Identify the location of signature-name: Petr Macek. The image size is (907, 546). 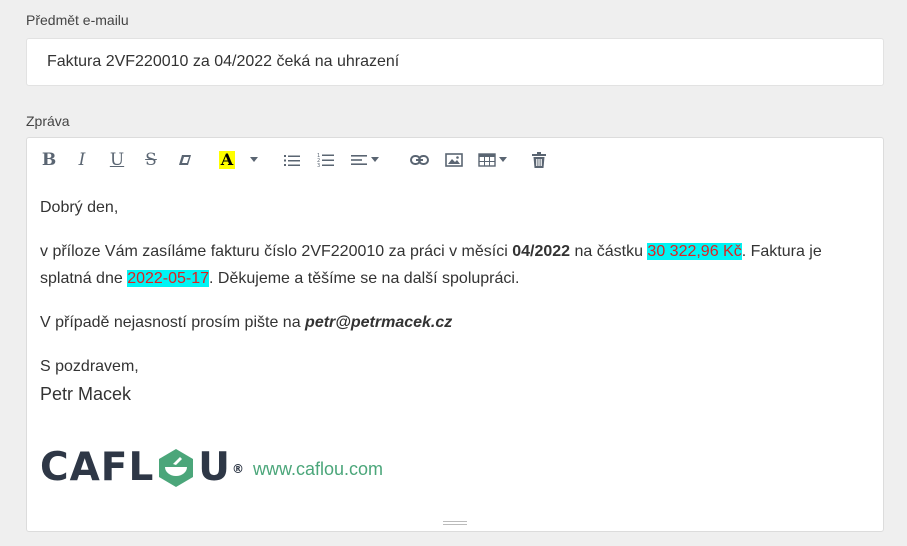
(86, 394).